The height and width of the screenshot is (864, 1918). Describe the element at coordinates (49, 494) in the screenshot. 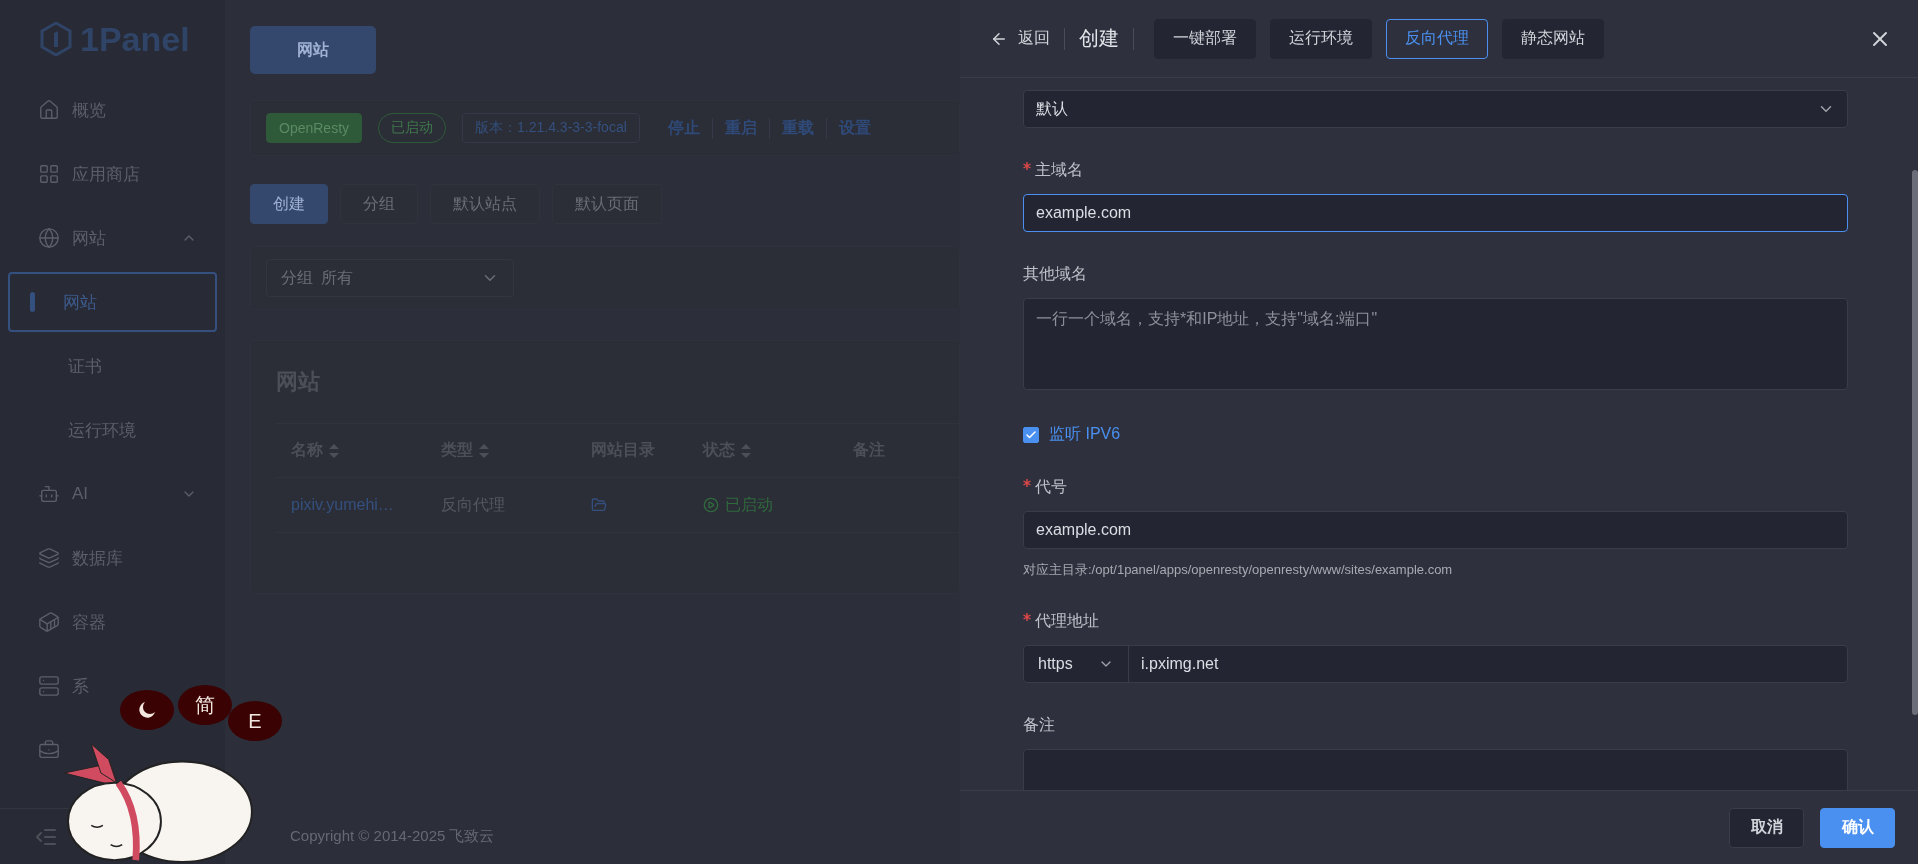

I see `robot-icon` at that location.